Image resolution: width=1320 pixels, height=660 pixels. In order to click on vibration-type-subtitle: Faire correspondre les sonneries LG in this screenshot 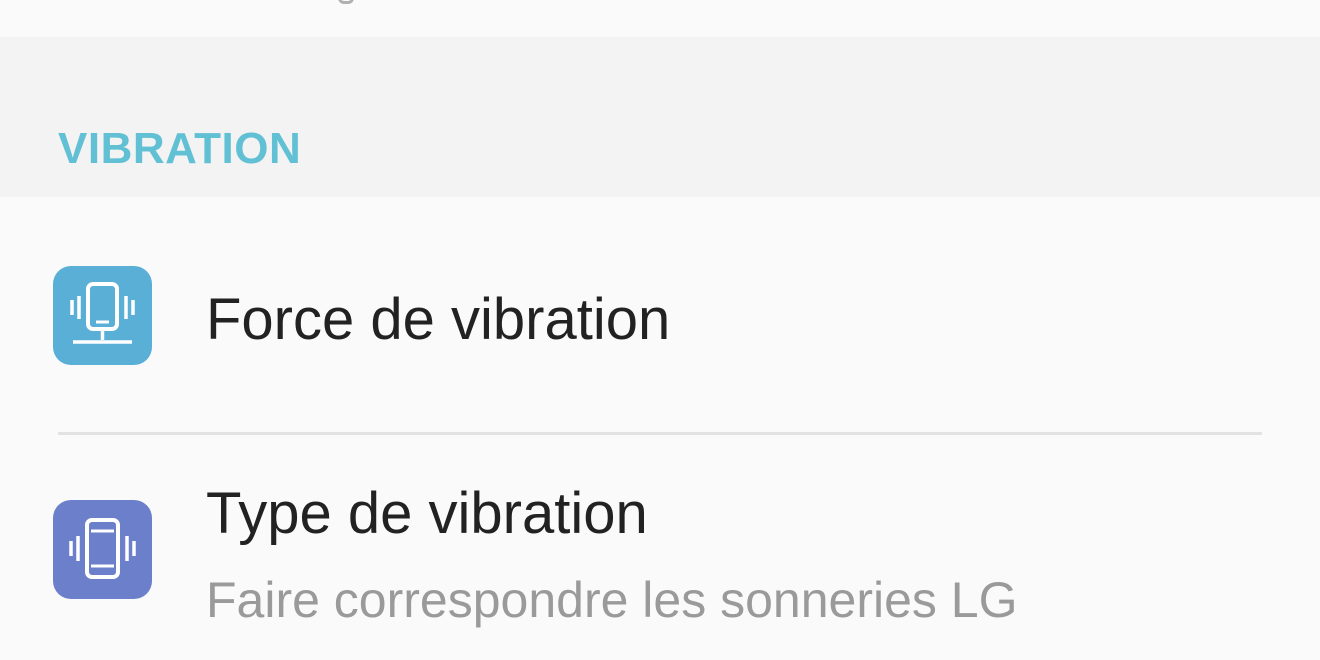, I will do `click(612, 600)`.